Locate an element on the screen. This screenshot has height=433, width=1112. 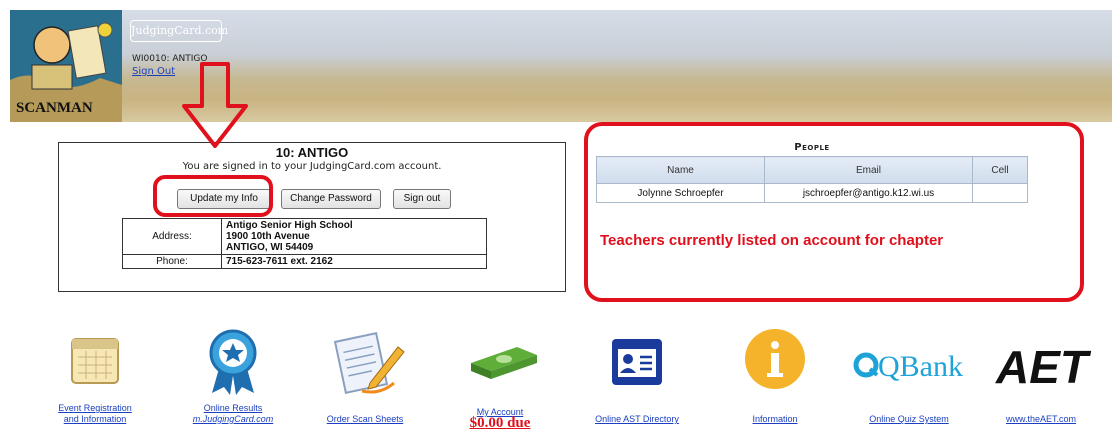
nav-information: Information is located at coordinates (775, 379).